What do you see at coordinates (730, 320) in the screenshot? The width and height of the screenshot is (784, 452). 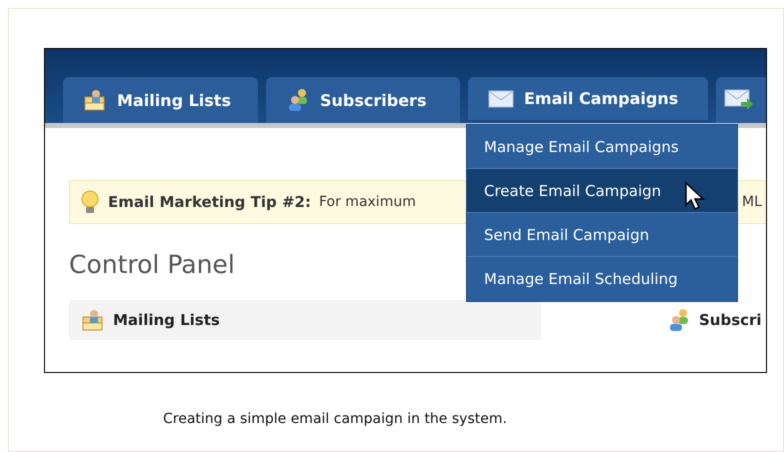 I see `section-title: Subscri` at bounding box center [730, 320].